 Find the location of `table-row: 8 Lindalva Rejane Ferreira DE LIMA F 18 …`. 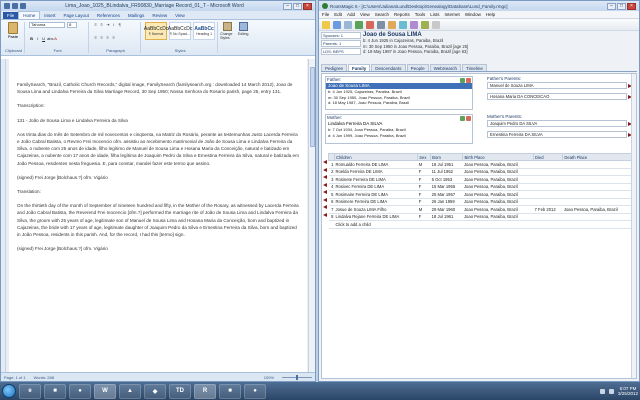

table-row: 8 Lindalva Rejane Ferreira DE LIMA F 18 … is located at coordinates (481, 217).